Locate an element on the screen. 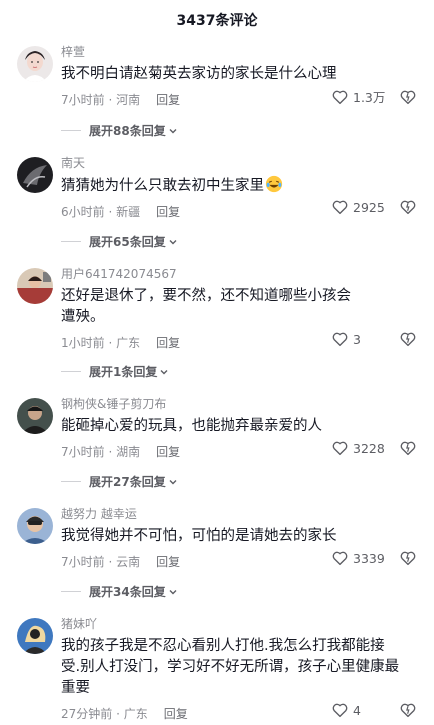 This screenshot has width=434, height=725. comment-actions: 4 is located at coordinates (374, 710).